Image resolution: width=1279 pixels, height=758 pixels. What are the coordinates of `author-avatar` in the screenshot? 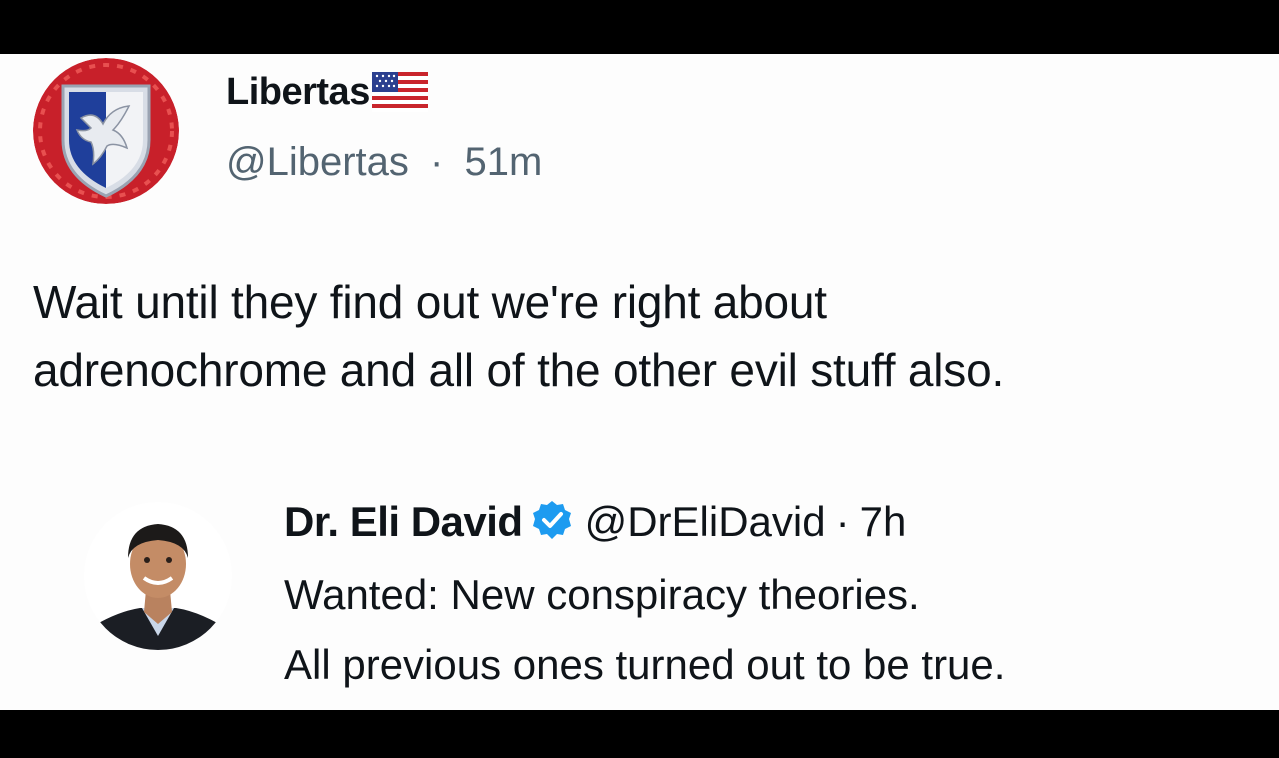 It's located at (106, 131).